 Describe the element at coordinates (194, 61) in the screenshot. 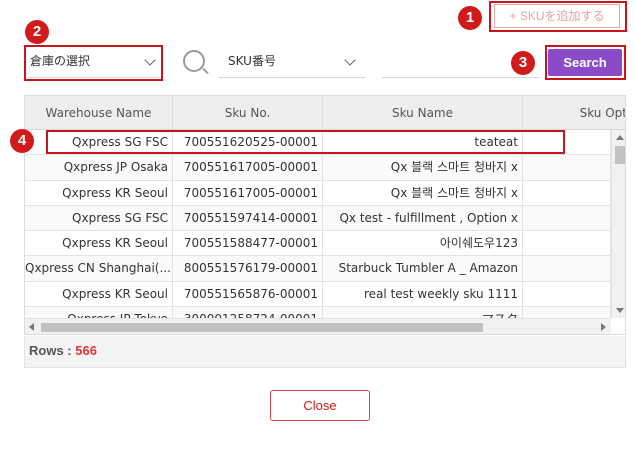

I see `search-icon` at that location.